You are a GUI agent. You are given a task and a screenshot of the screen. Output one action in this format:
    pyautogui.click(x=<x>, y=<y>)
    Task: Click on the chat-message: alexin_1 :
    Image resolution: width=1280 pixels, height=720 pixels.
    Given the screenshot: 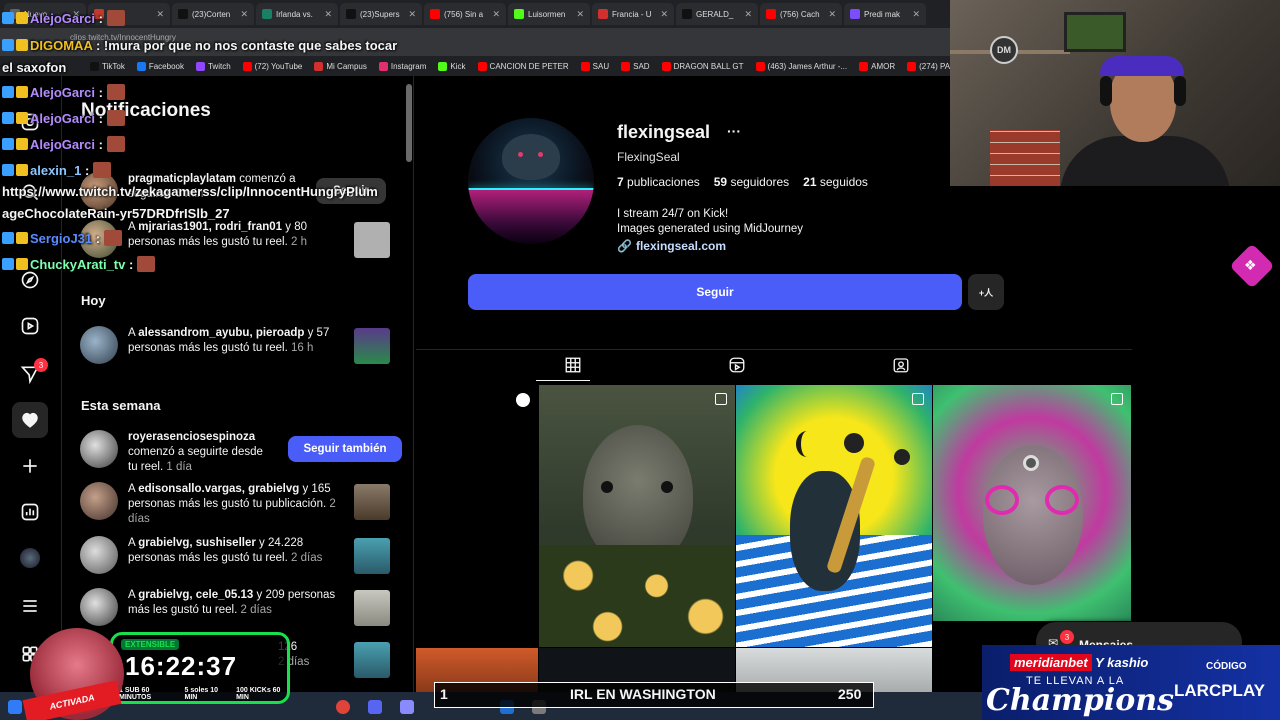 What is the action you would take?
    pyautogui.click(x=56, y=170)
    